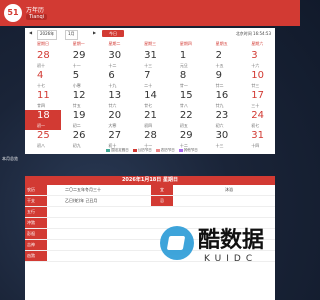 The image size is (320, 300). What do you see at coordinates (183, 75) in the screenshot?
I see `day-number: 8` at bounding box center [183, 75].